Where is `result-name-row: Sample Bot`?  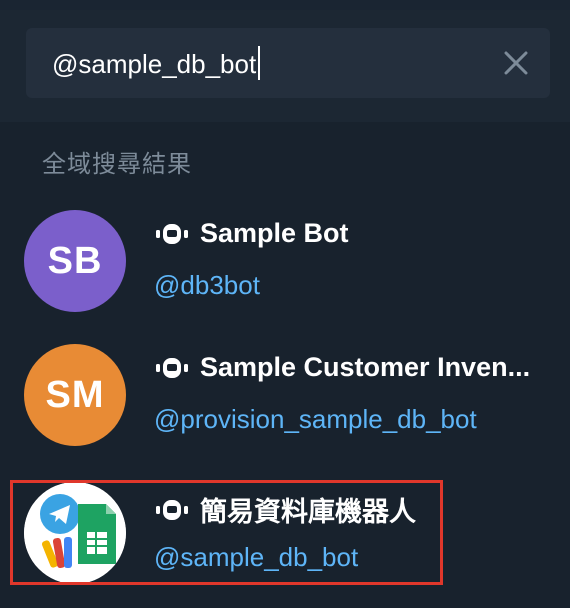
result-name-row: Sample Bot is located at coordinates (251, 233).